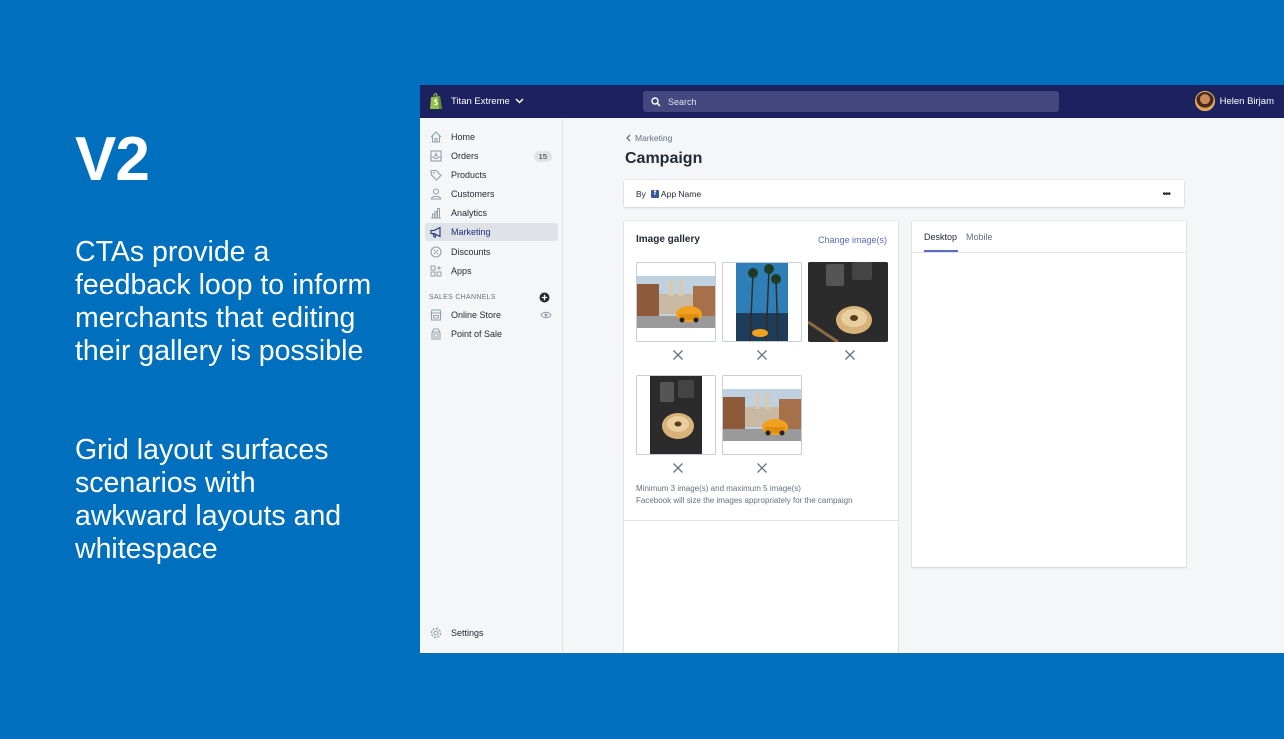 Image resolution: width=1284 pixels, height=739 pixels. What do you see at coordinates (491, 232) in the screenshot?
I see `sidebar-item-marketing: Marketing` at bounding box center [491, 232].